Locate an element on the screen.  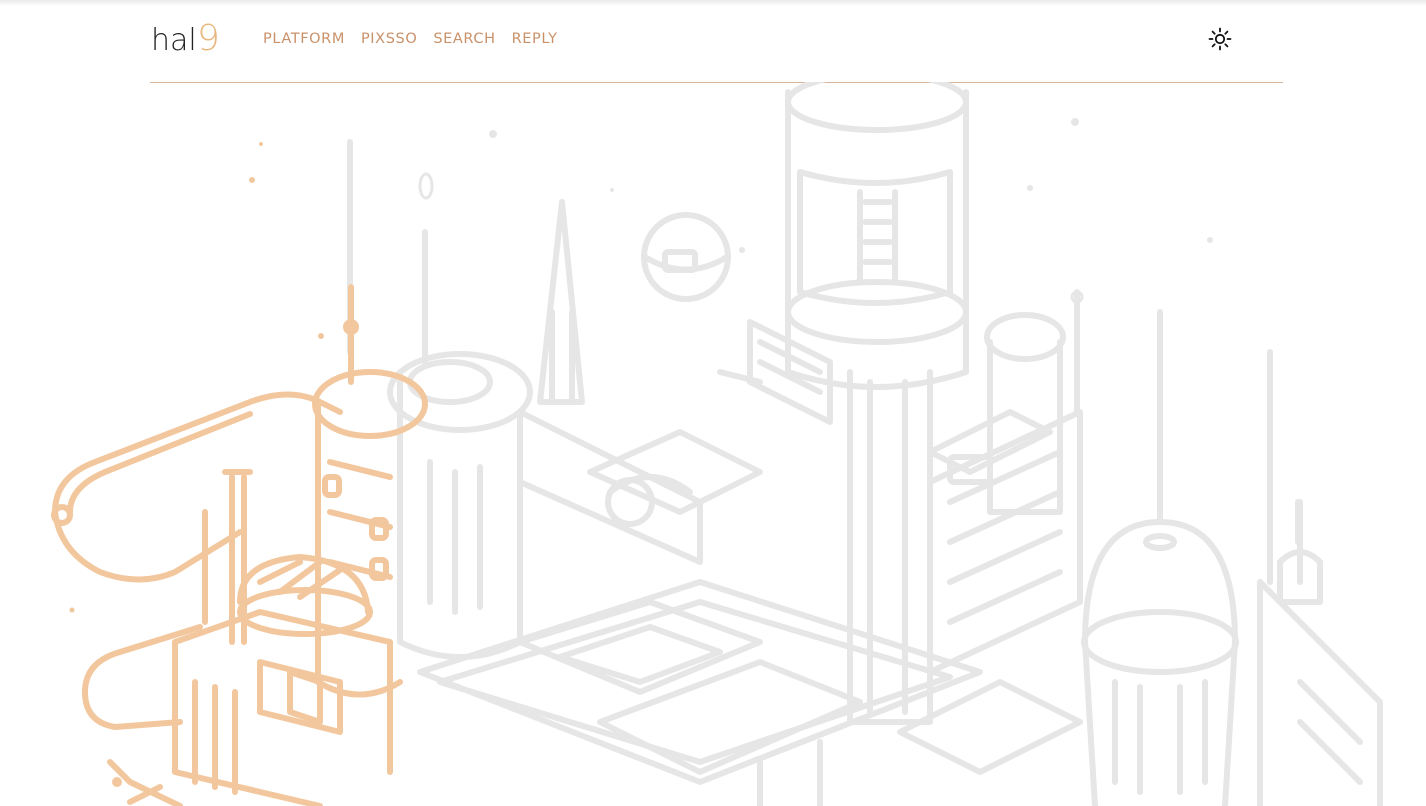
sun-icon is located at coordinates (1220, 39).